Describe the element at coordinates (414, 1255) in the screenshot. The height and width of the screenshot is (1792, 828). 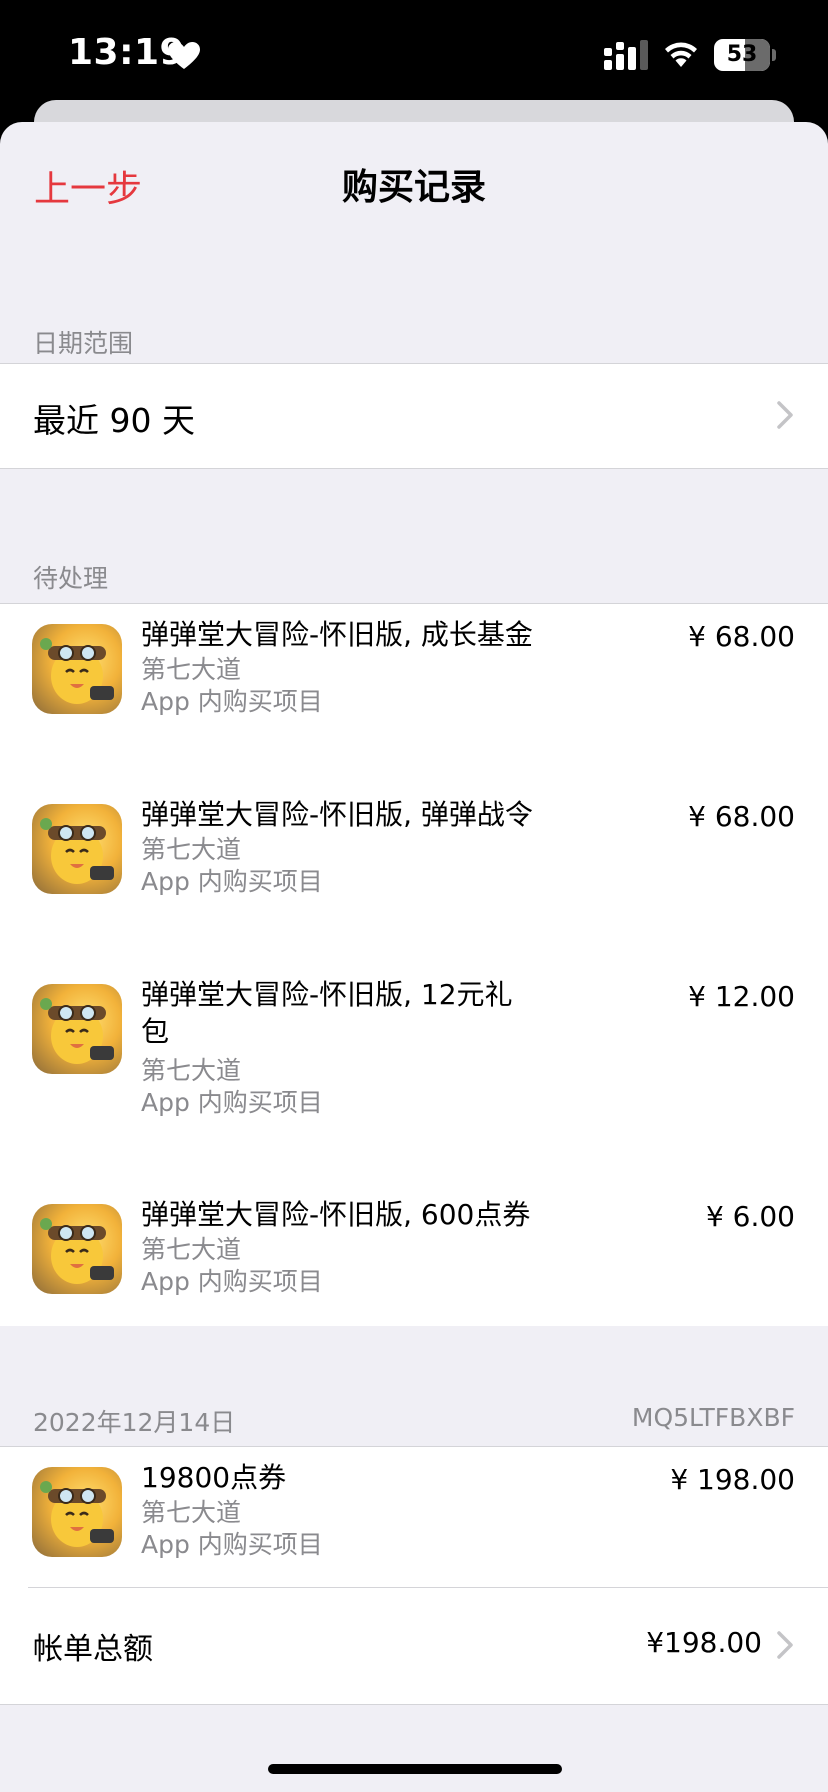
I see `list-item: 弹弹堂大冒险-怀旧版, 600点券 第七大道 App 内购买项目 ¥ 6.00` at that location.